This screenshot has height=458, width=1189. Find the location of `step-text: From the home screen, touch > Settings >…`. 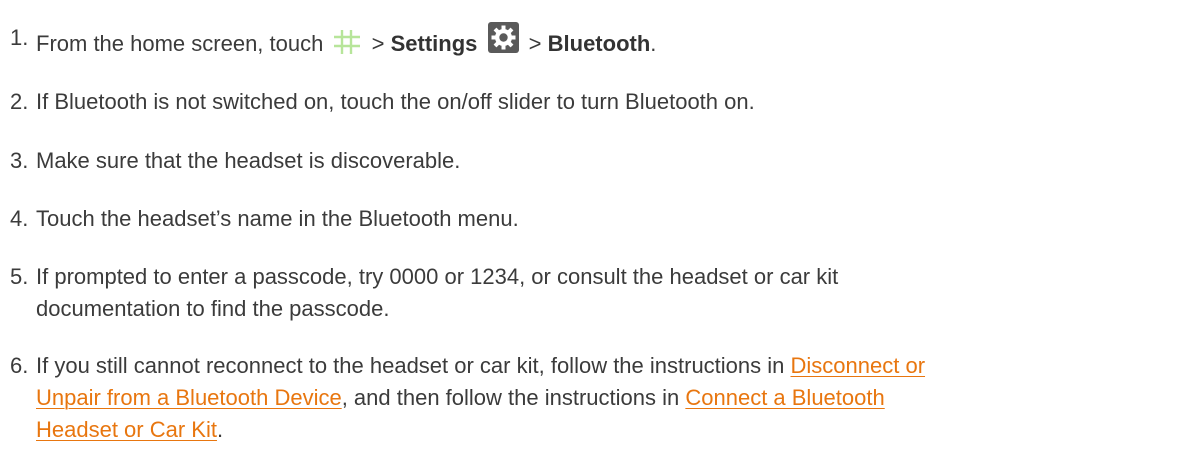

step-text: From the home screen, touch > Settings >… is located at coordinates (606, 41).